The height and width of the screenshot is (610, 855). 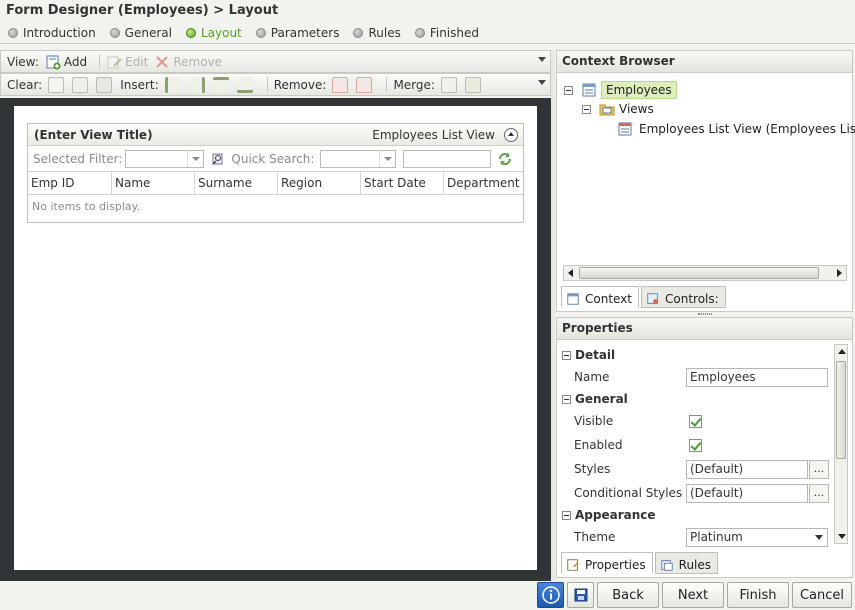 I want to click on cancel-button: Cancel, so click(x=822, y=595).